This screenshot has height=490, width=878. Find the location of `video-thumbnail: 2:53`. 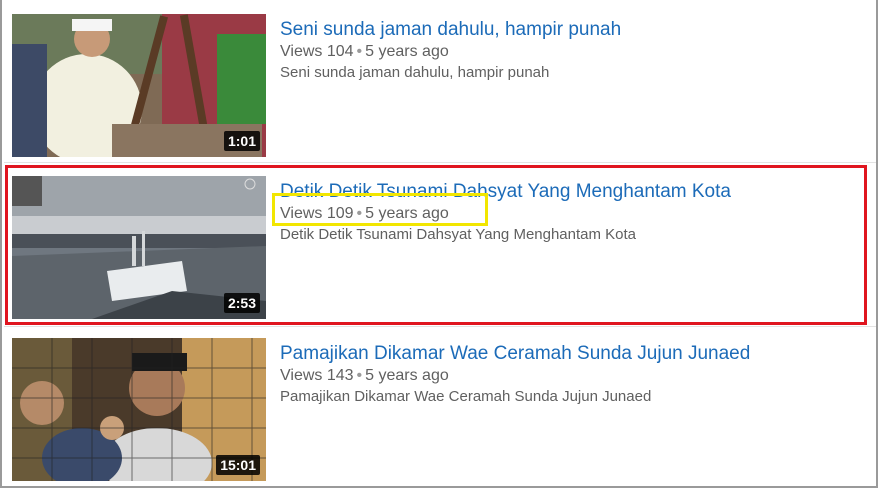

video-thumbnail: 2:53 is located at coordinates (139, 247).